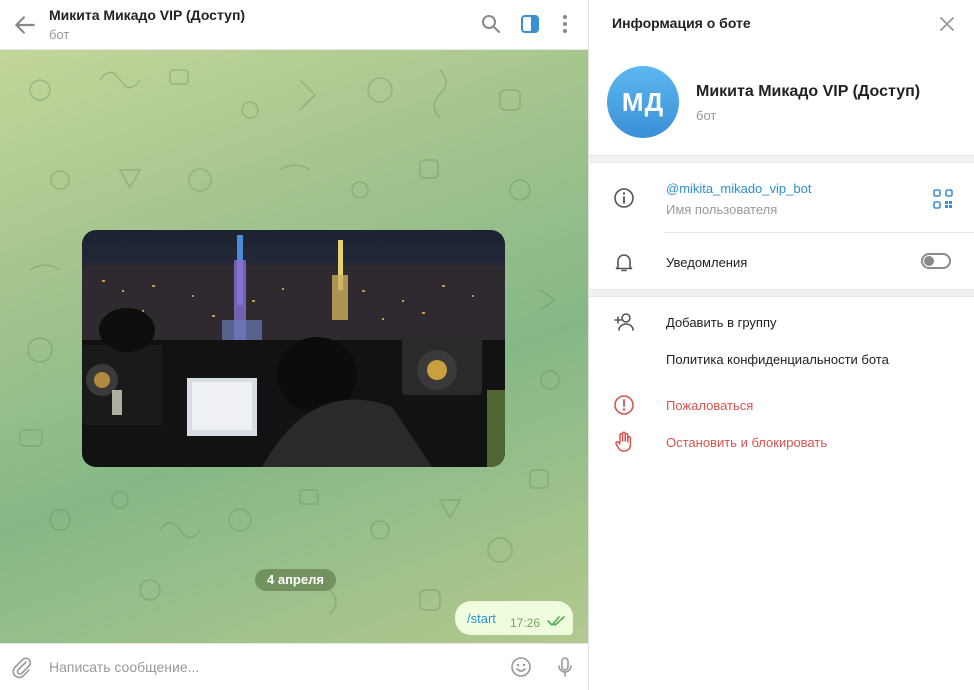  What do you see at coordinates (624, 263) in the screenshot?
I see `bell-icon` at bounding box center [624, 263].